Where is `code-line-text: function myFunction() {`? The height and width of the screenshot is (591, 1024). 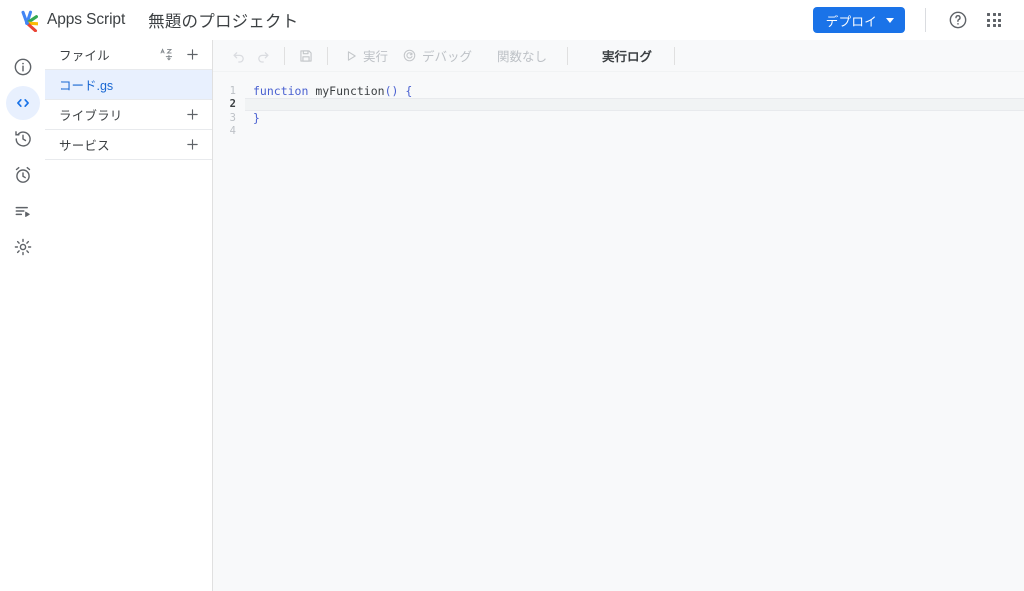
code-line-text: function myFunction() { is located at coordinates (634, 91).